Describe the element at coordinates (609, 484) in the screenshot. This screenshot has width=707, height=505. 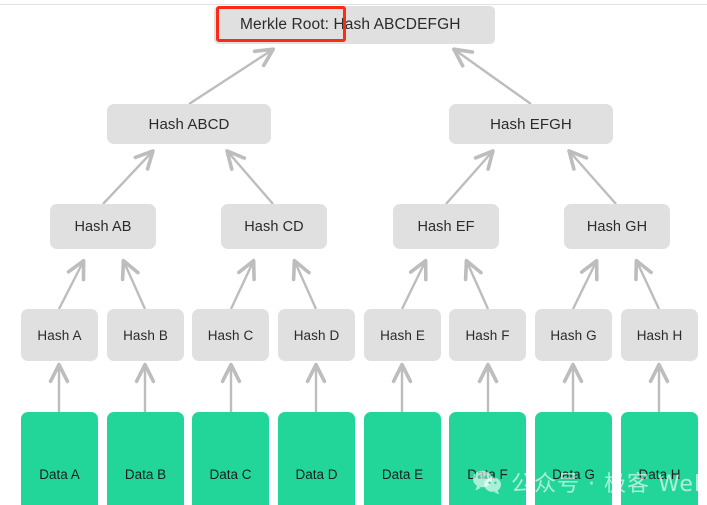
I see `watermark-text: 公众号 · 极客 Web3` at that location.